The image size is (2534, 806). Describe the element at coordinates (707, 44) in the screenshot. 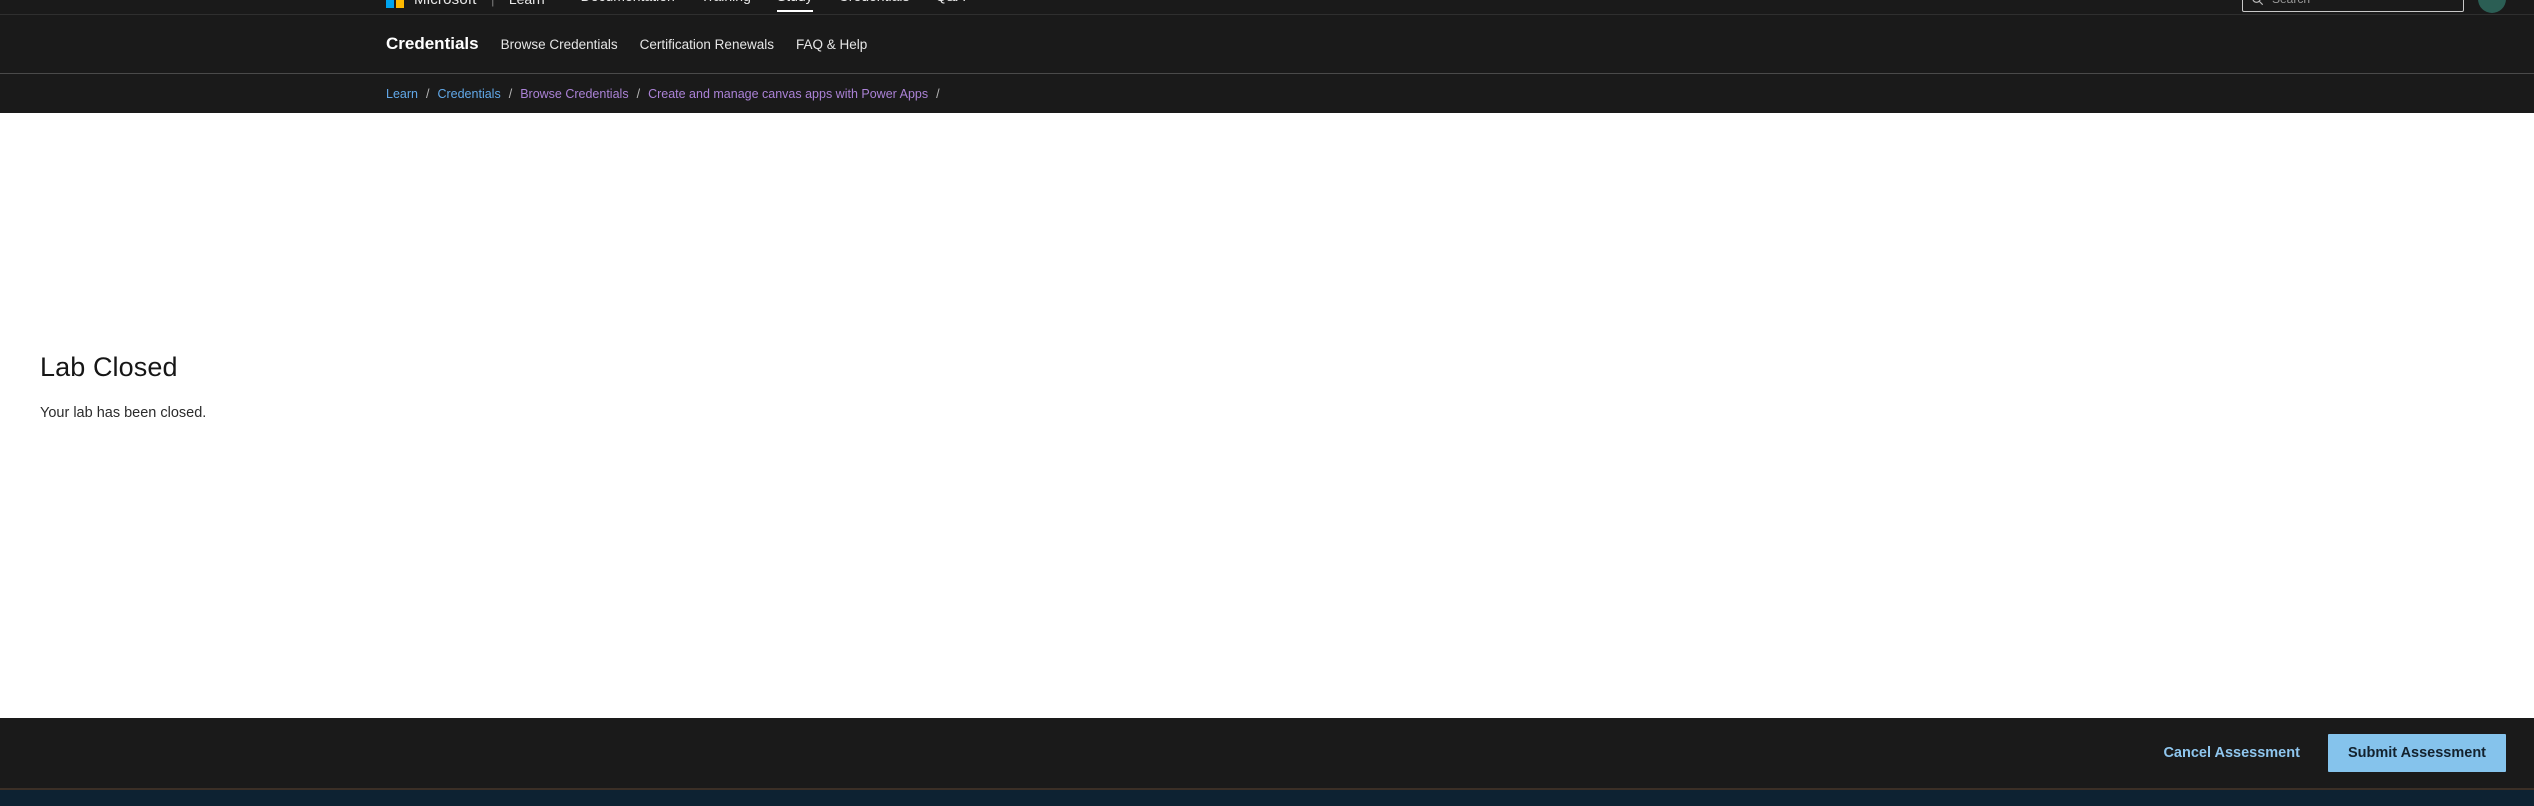

I see `product-nav-certification-renewals: Certification Renewals` at that location.